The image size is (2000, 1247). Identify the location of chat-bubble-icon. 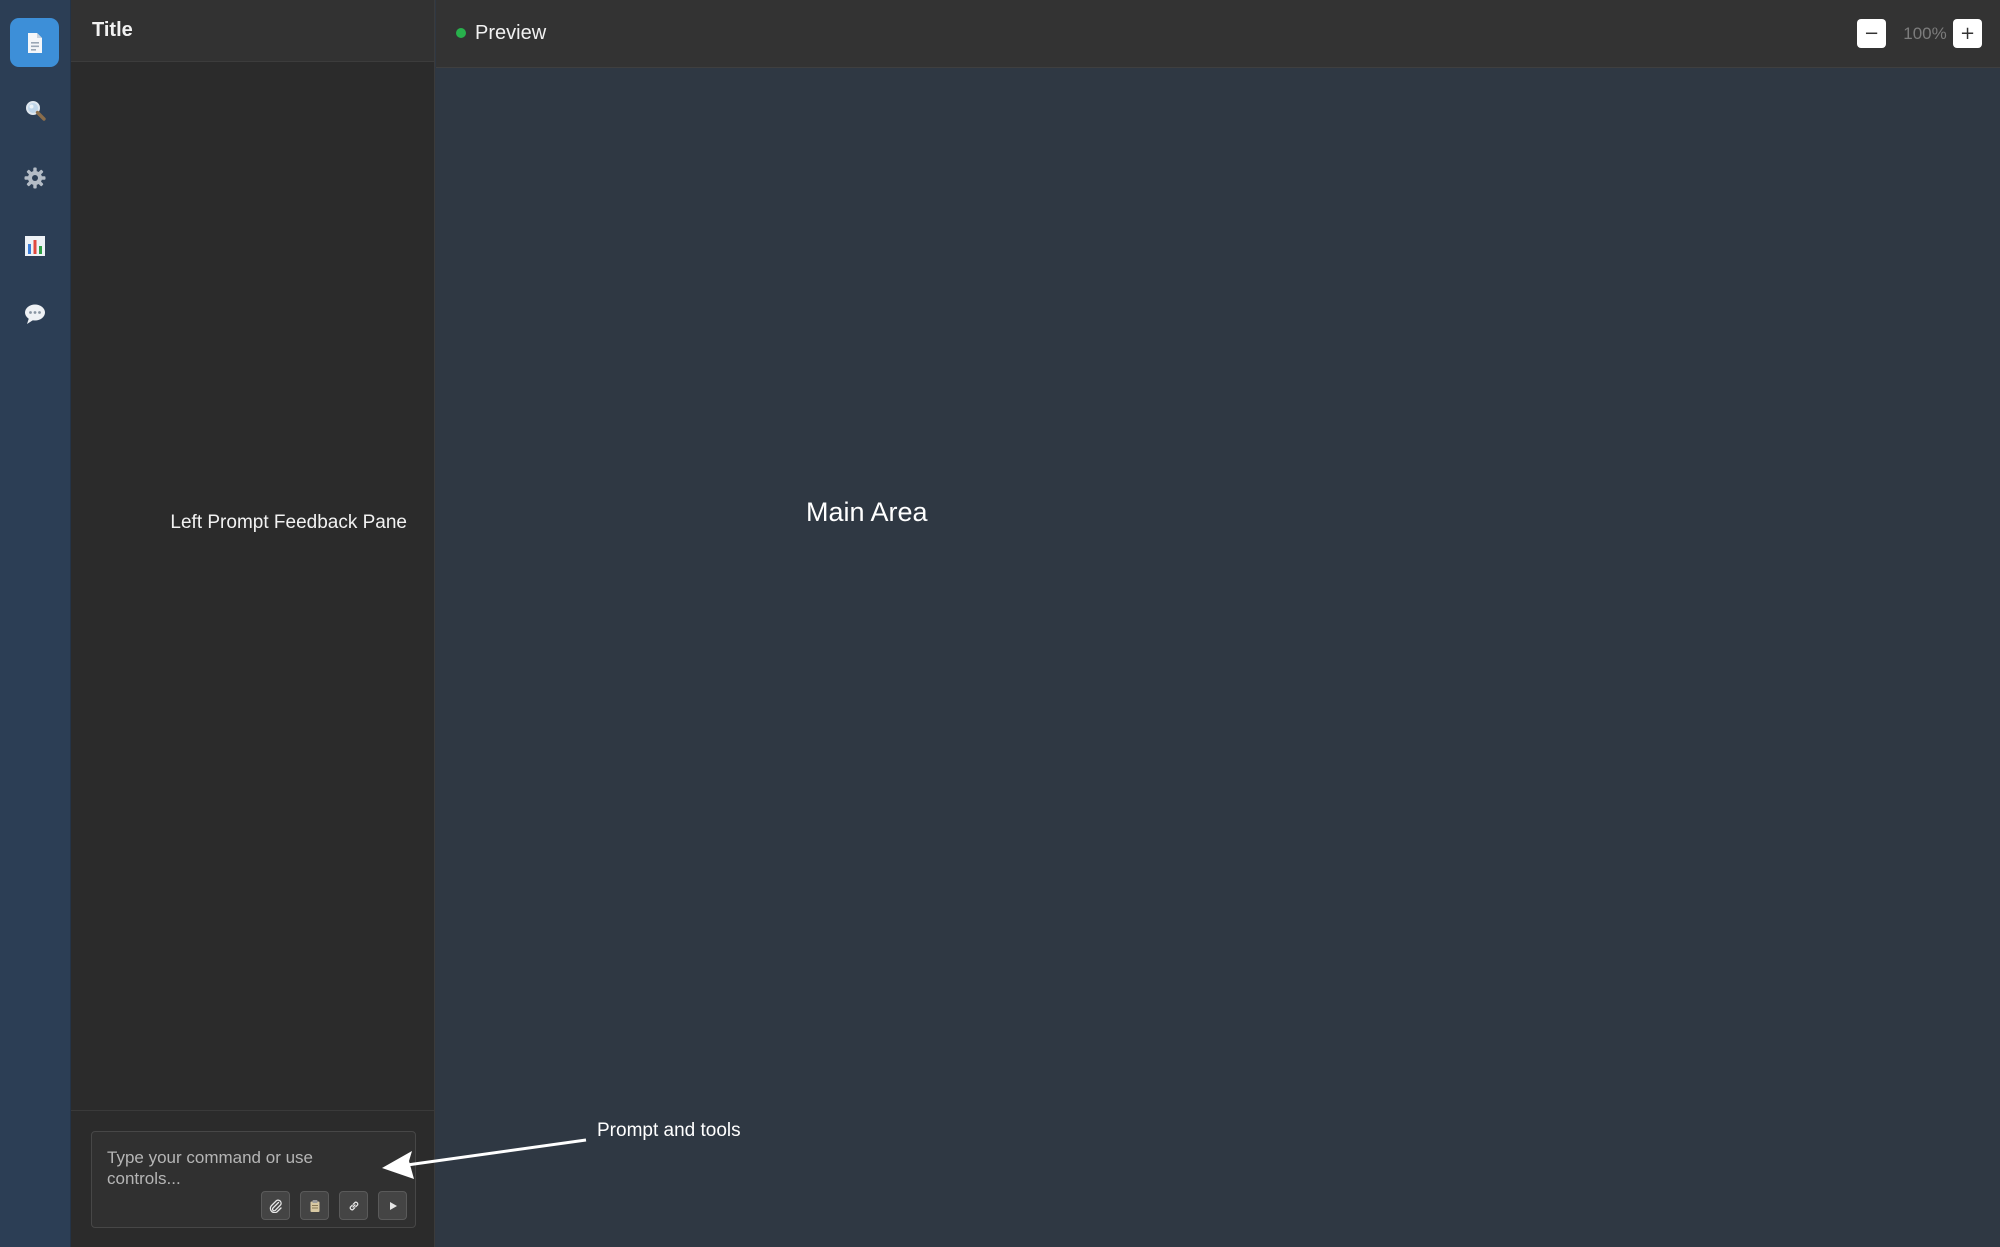
(34, 314).